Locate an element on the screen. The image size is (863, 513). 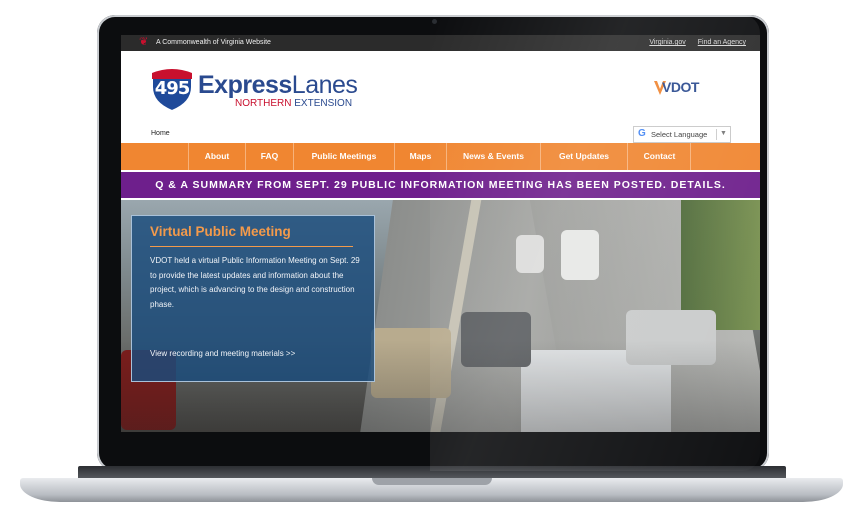
shield-number: 495 is located at coordinates (172, 88).